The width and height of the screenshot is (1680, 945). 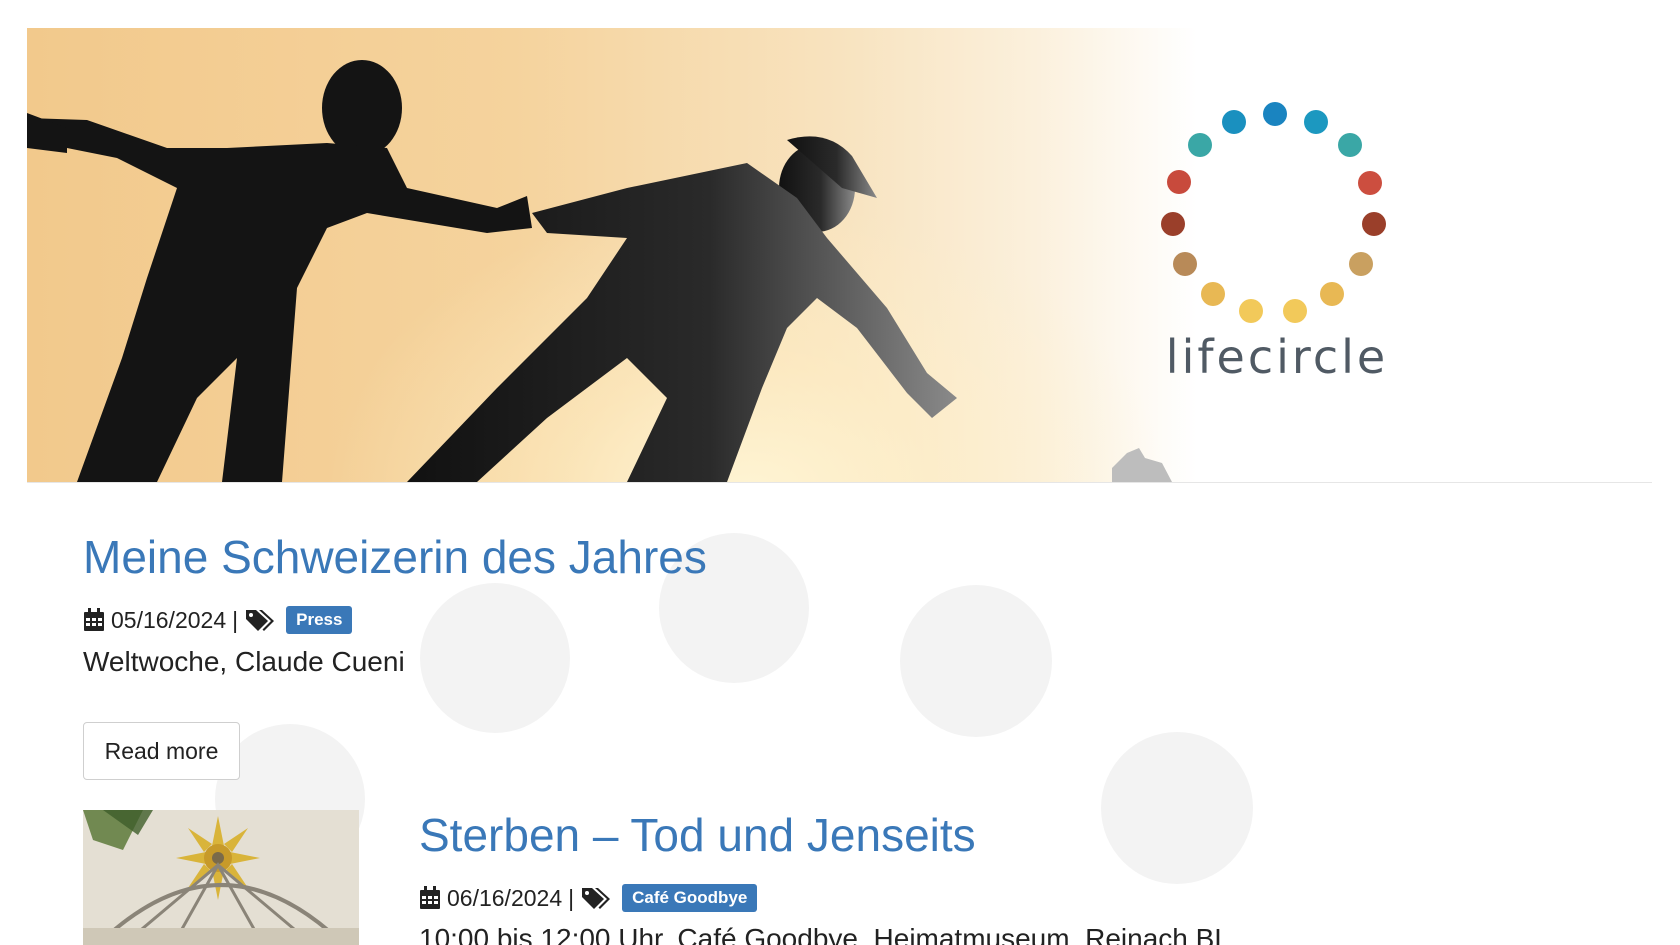 I want to click on post-subtitle: Weltwoche, Claude Cueni, so click(x=244, y=661).